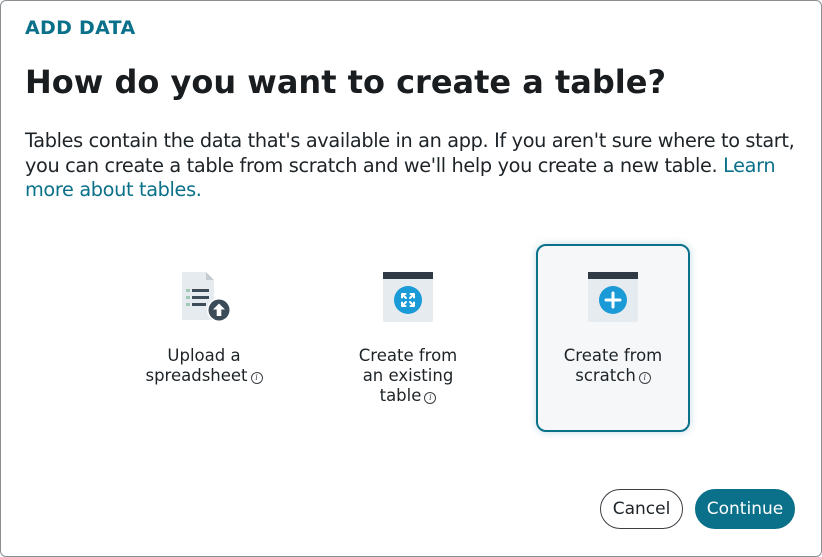  What do you see at coordinates (613, 366) in the screenshot?
I see `option-label: Create from scratch i` at bounding box center [613, 366].